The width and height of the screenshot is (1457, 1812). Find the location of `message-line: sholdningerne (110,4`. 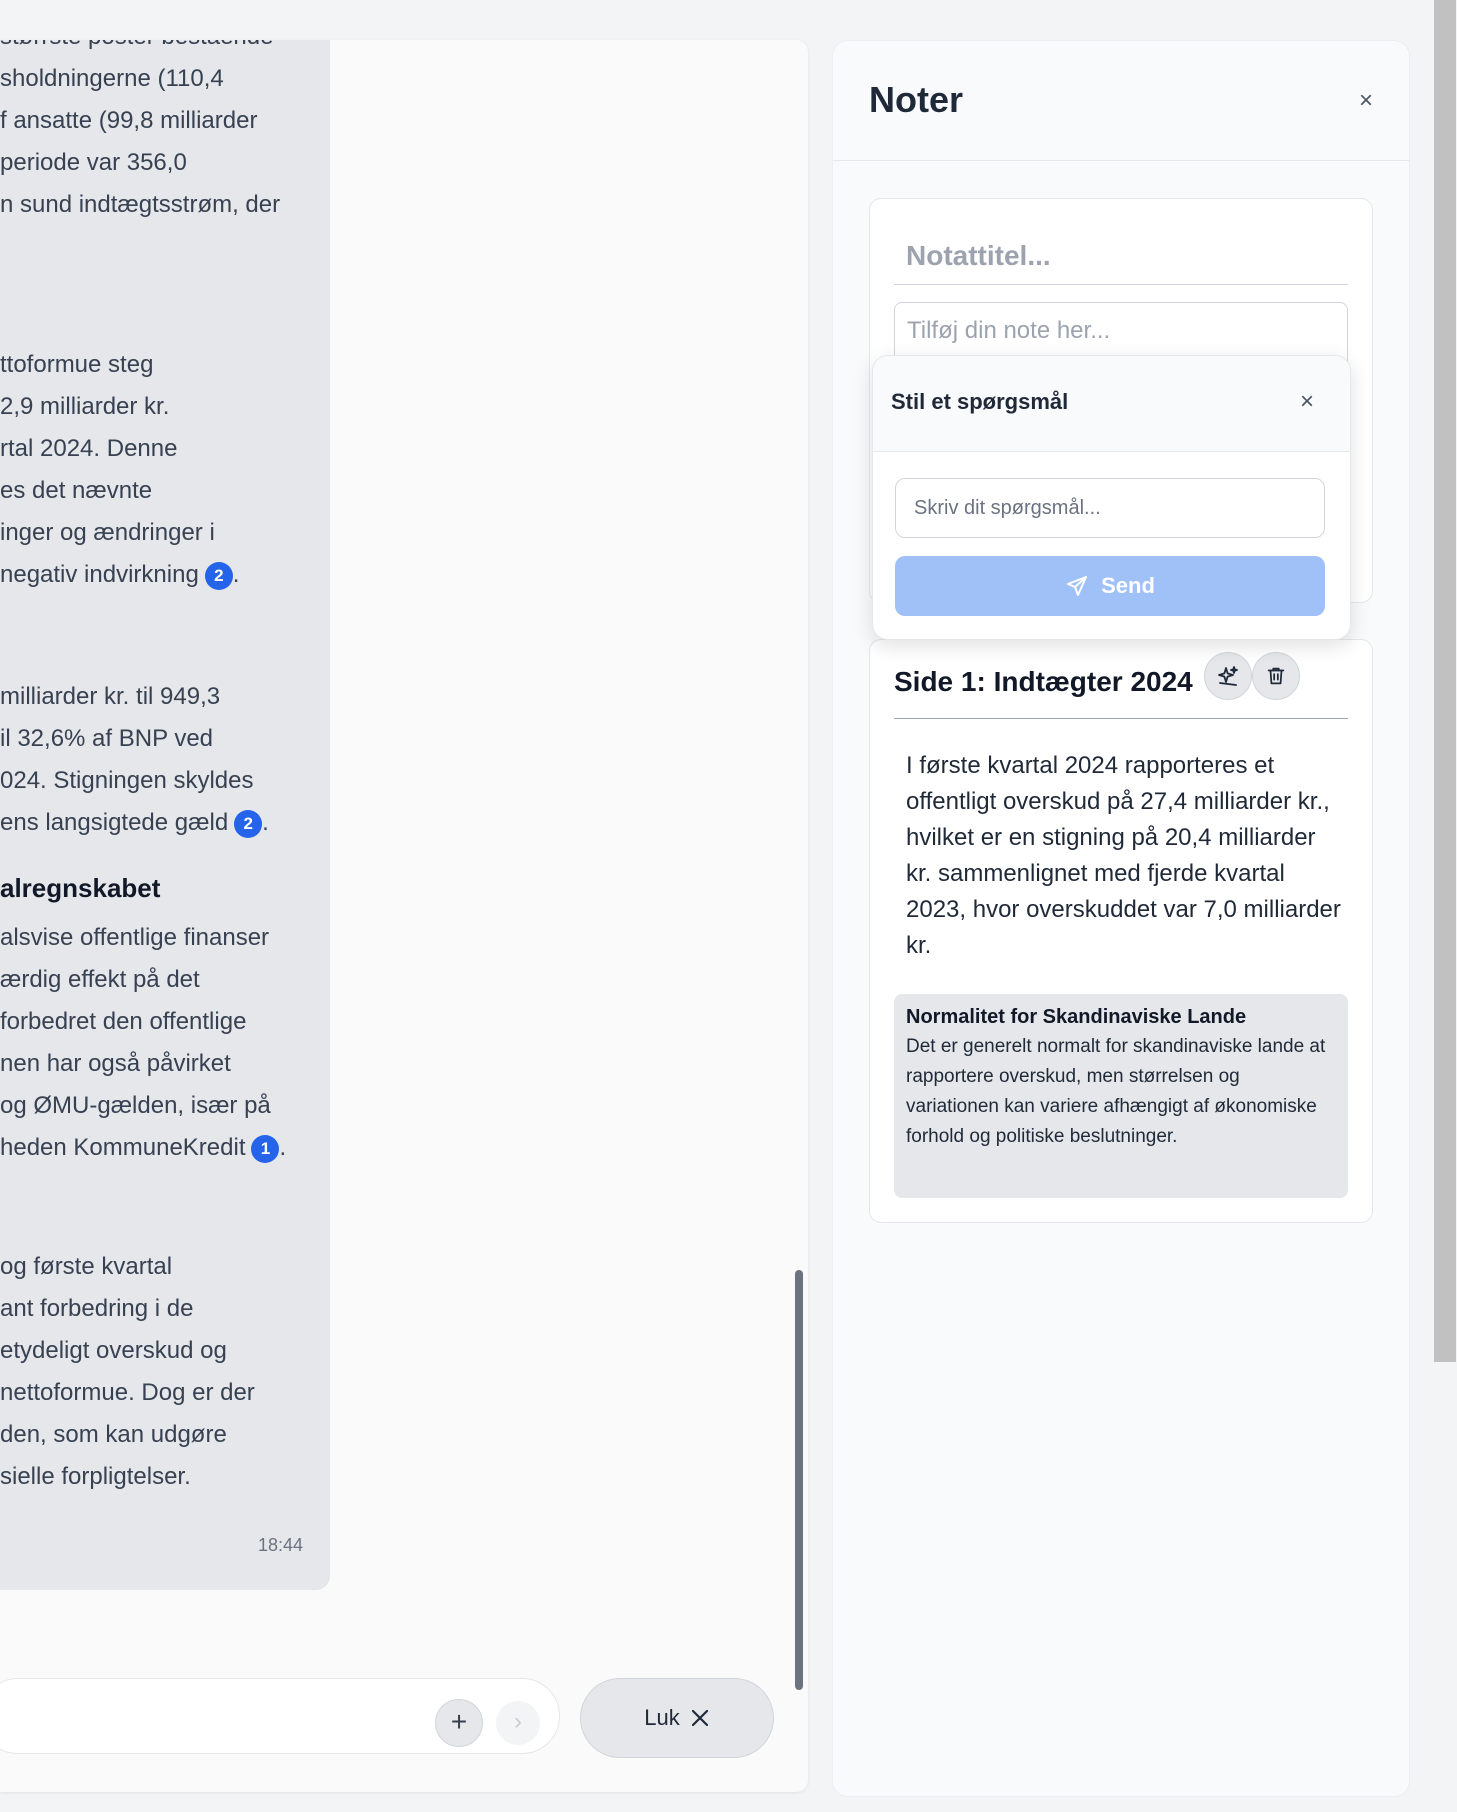

message-line: sholdningerne (110,4 is located at coordinates (112, 78).